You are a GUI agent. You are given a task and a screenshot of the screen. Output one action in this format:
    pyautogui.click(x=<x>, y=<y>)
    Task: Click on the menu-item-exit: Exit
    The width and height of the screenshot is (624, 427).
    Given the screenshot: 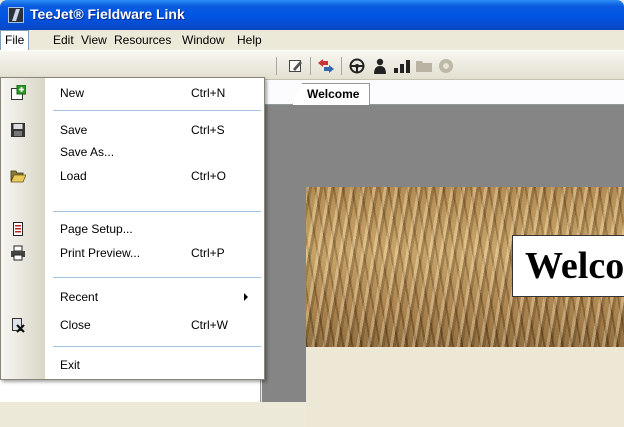 What is the action you would take?
    pyautogui.click(x=132, y=365)
    